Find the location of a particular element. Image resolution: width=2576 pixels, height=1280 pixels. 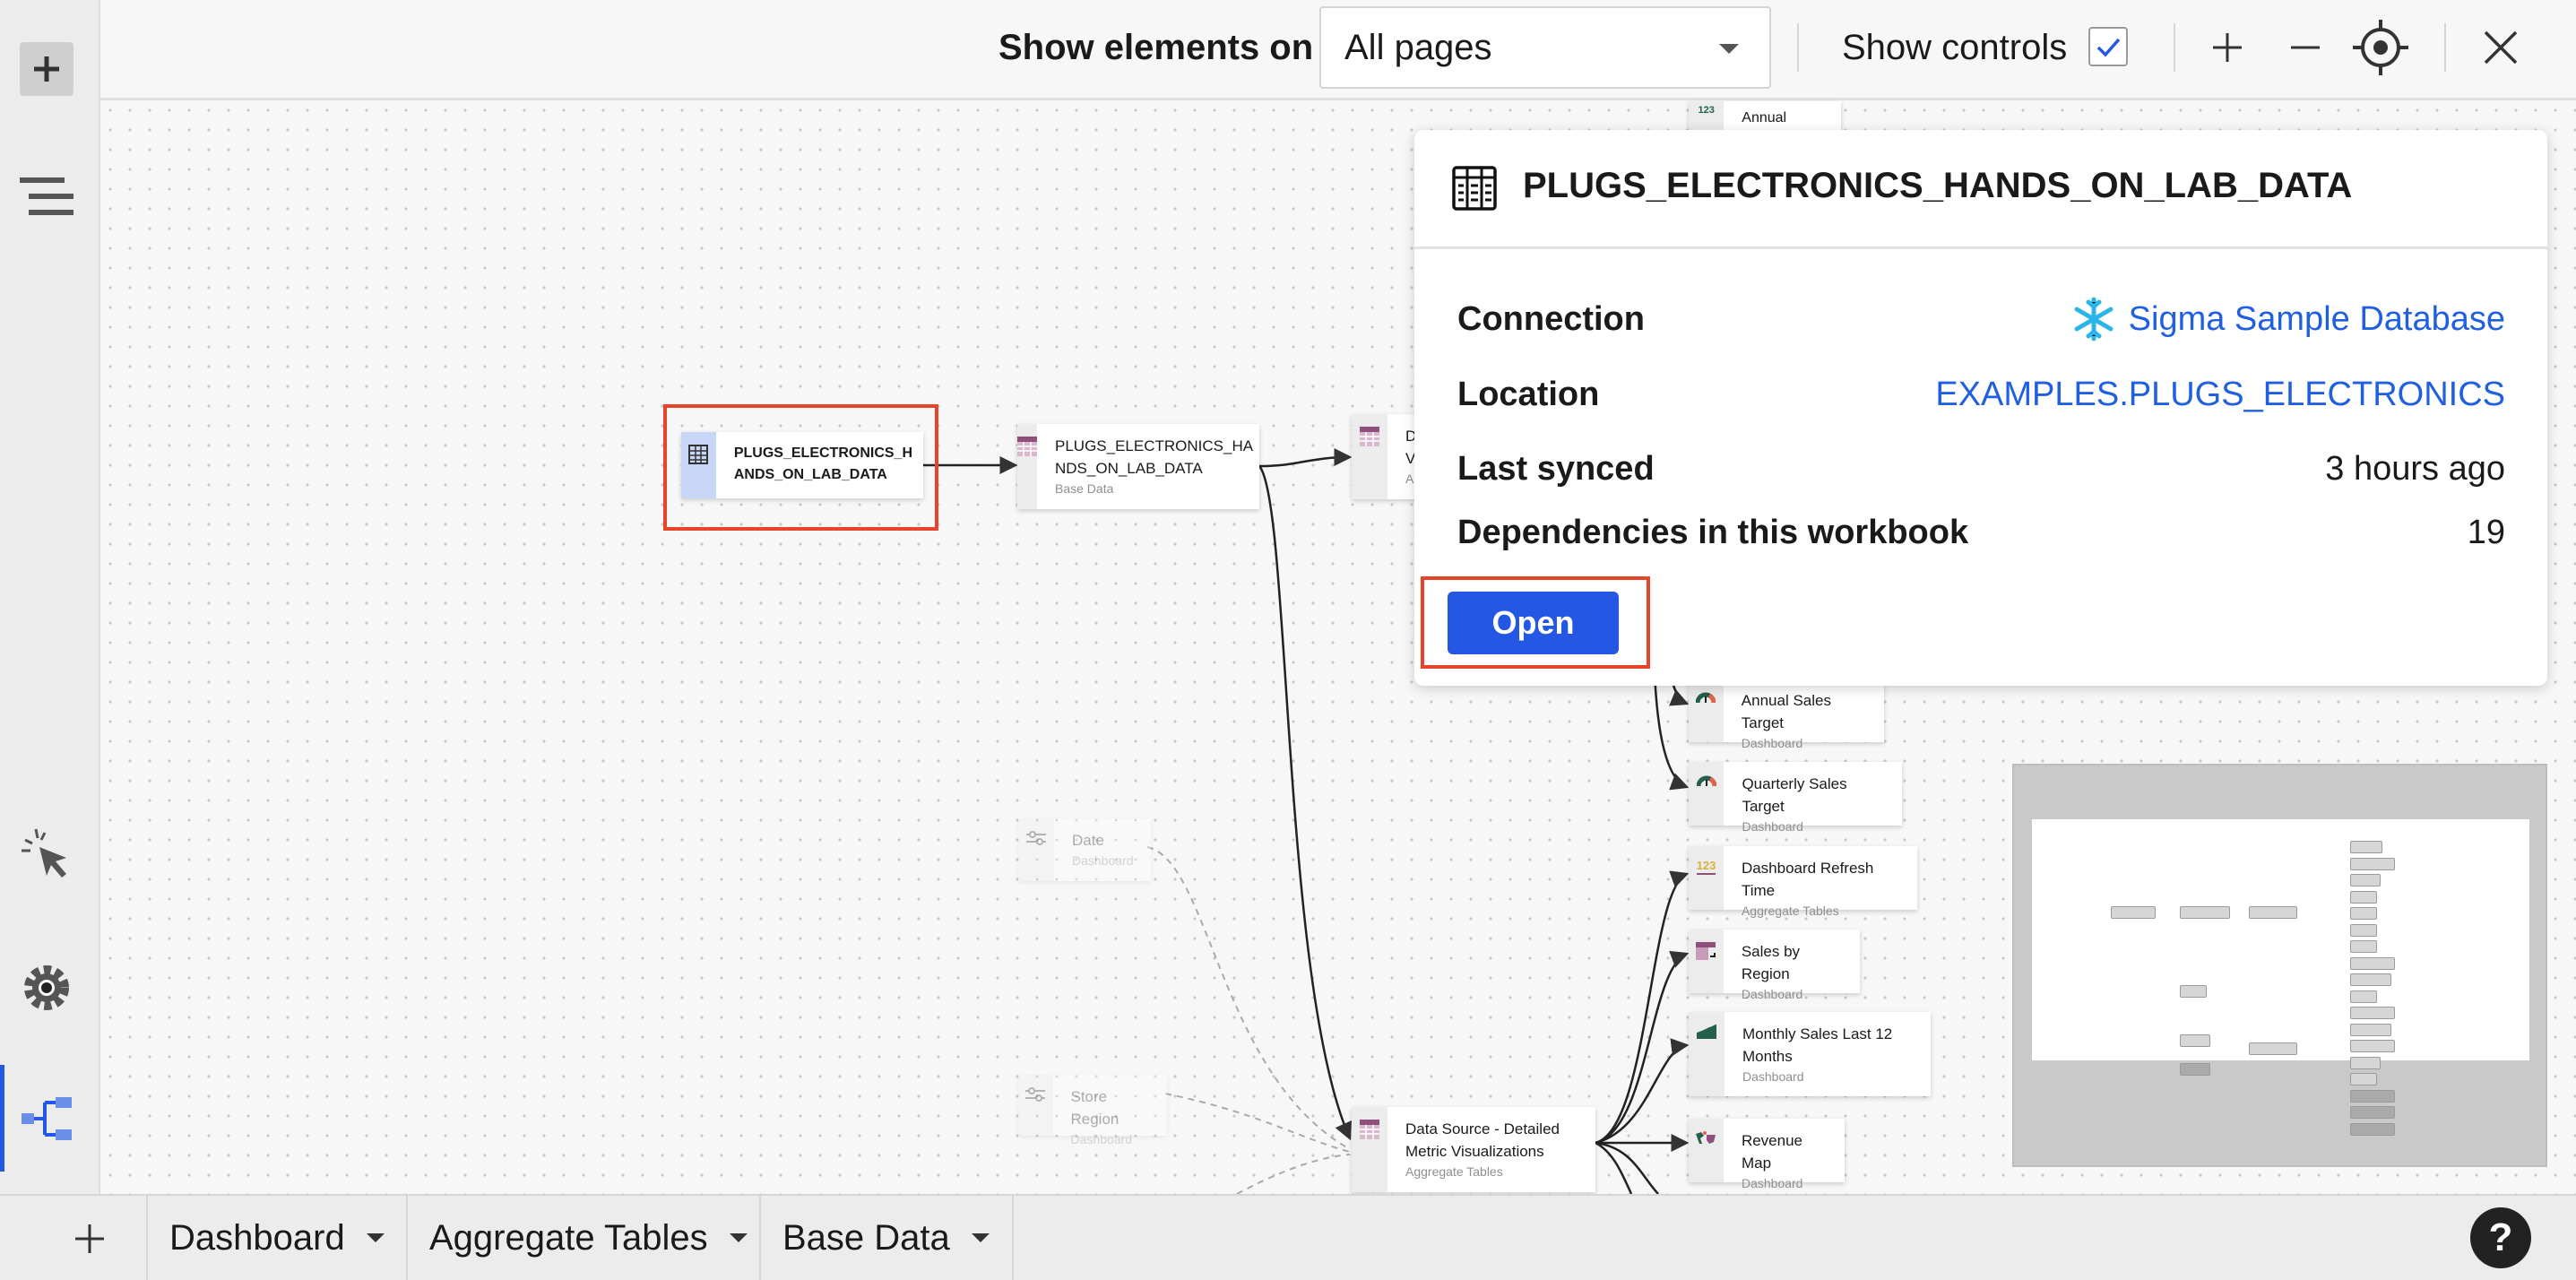

node-title: Store Region is located at coordinates (1094, 1108).